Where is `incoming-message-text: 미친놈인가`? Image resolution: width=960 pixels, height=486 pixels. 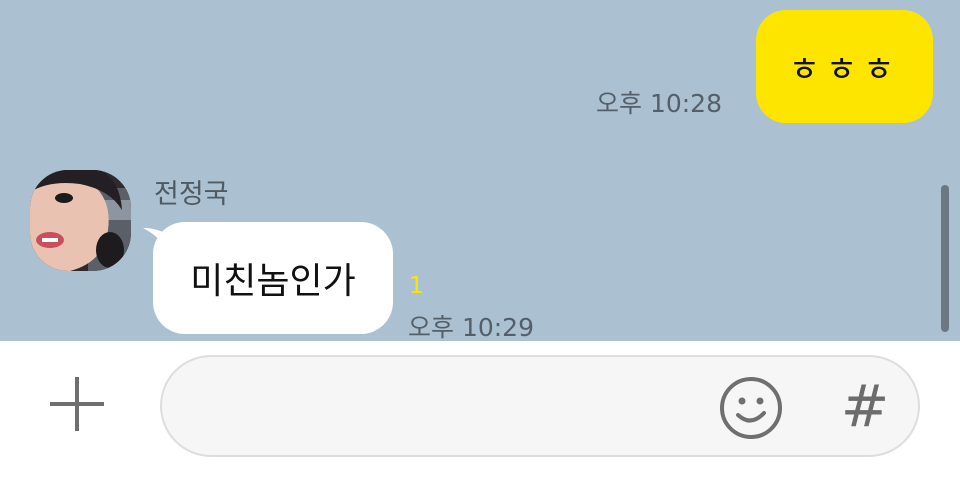 incoming-message-text: 미친놈인가 is located at coordinates (273, 281).